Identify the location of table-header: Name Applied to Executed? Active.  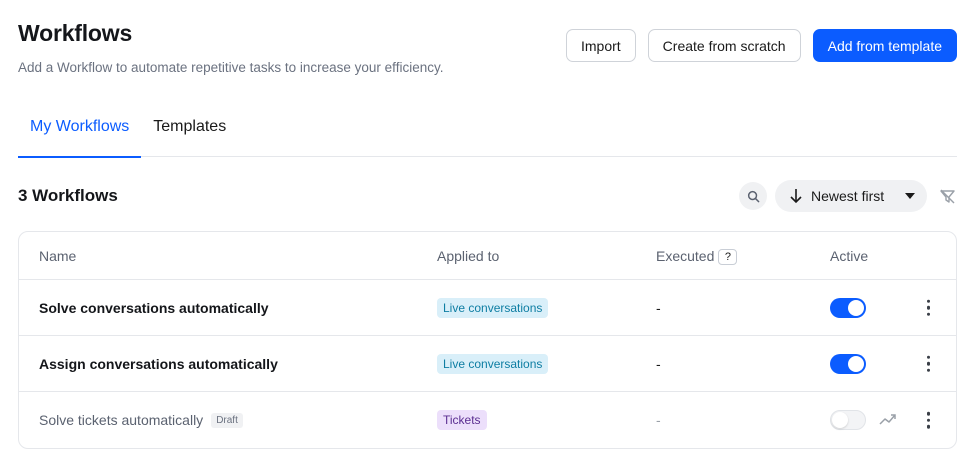
(487, 256).